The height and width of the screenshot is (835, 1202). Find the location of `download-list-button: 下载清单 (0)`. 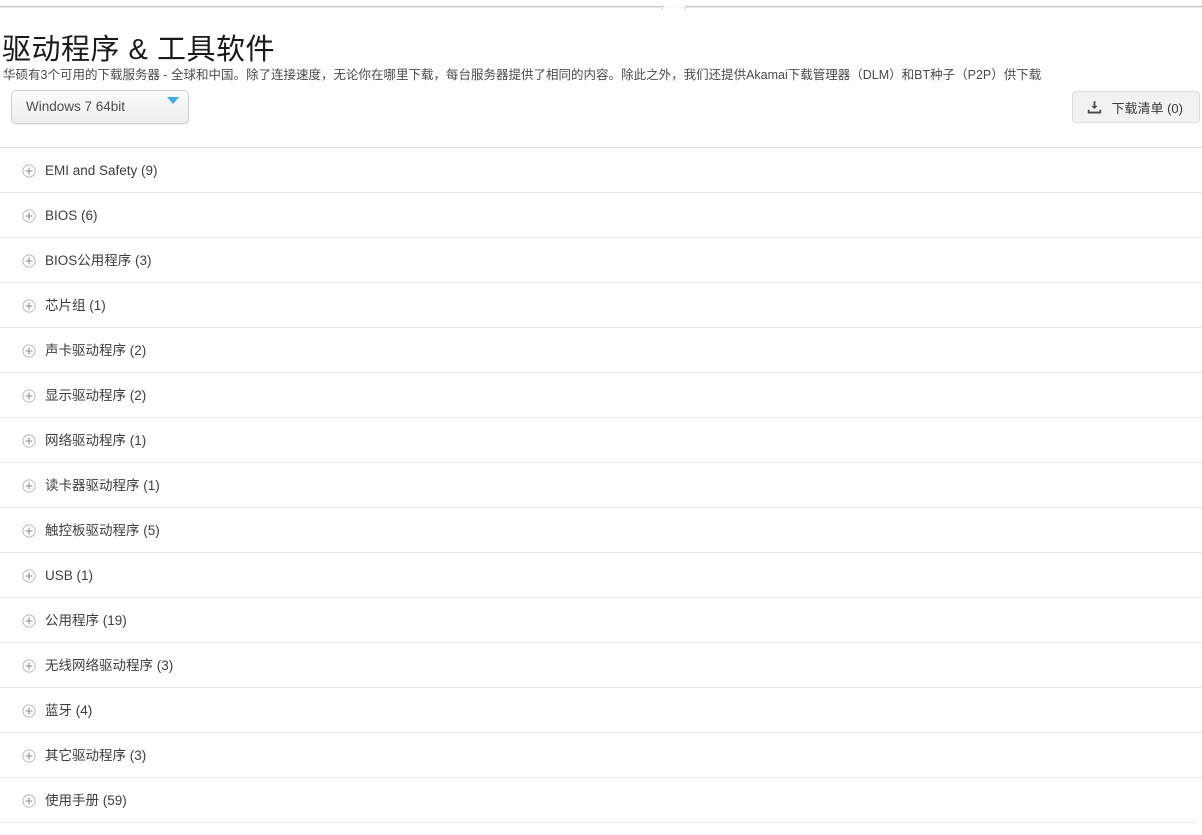

download-list-button: 下载清单 (0) is located at coordinates (1136, 107).